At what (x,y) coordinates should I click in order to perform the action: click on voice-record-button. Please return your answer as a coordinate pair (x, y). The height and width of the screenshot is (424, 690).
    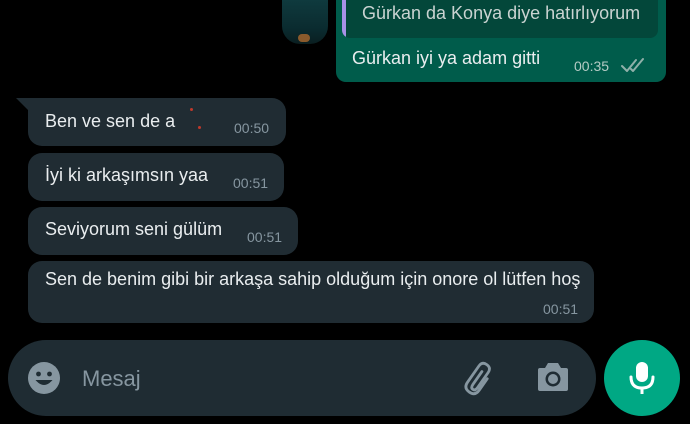
    Looking at the image, I should click on (642, 378).